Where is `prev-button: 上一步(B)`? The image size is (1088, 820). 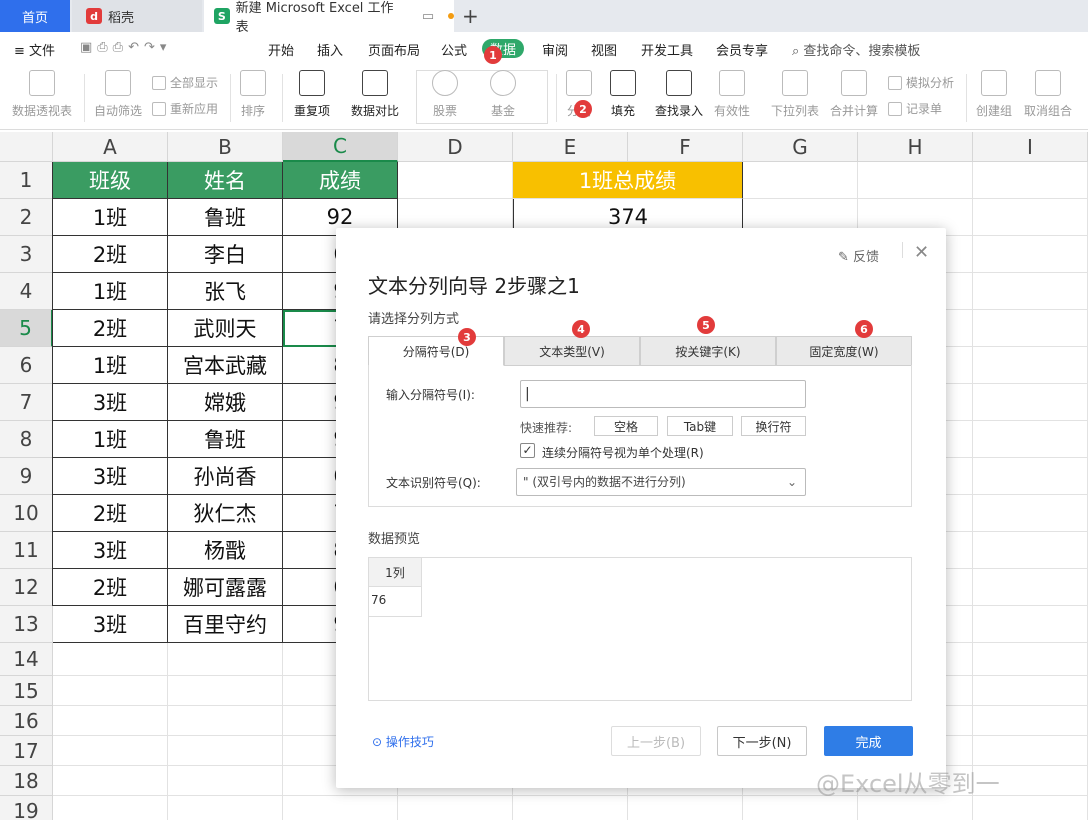 prev-button: 上一步(B) is located at coordinates (656, 741).